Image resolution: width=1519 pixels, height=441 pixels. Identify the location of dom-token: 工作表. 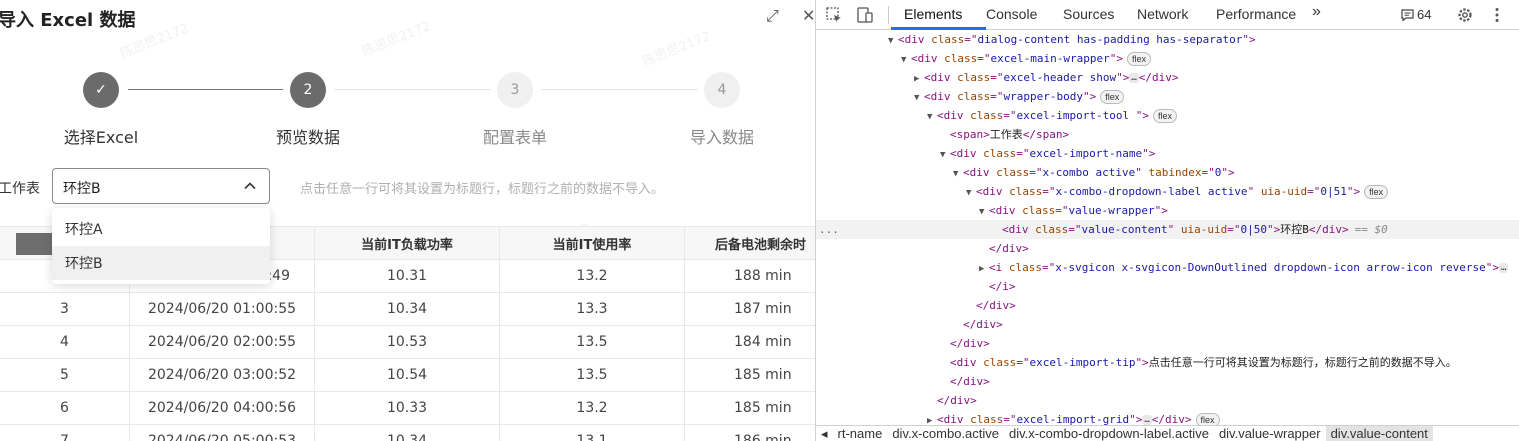
(1006, 134).